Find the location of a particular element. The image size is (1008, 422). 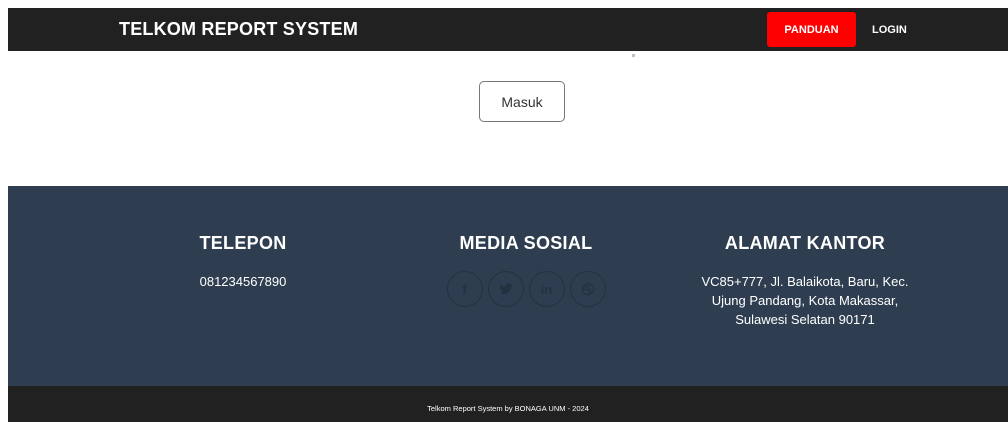

masuk-button: Masuk is located at coordinates (522, 101).